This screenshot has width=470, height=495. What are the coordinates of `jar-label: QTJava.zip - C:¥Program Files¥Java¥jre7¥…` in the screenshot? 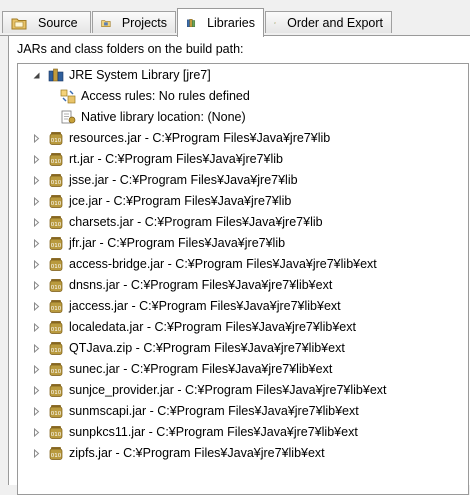 It's located at (207, 348).